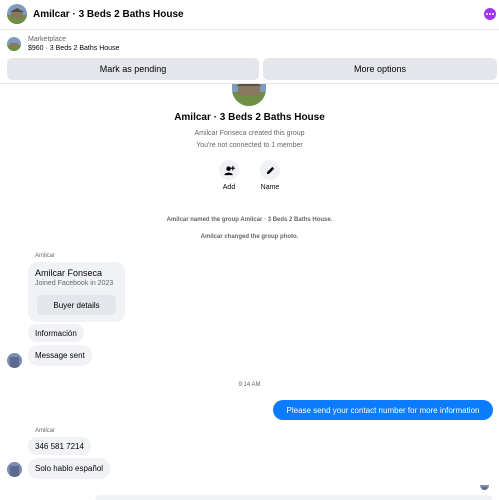  What do you see at coordinates (270, 187) in the screenshot?
I see `name-label: Name` at bounding box center [270, 187].